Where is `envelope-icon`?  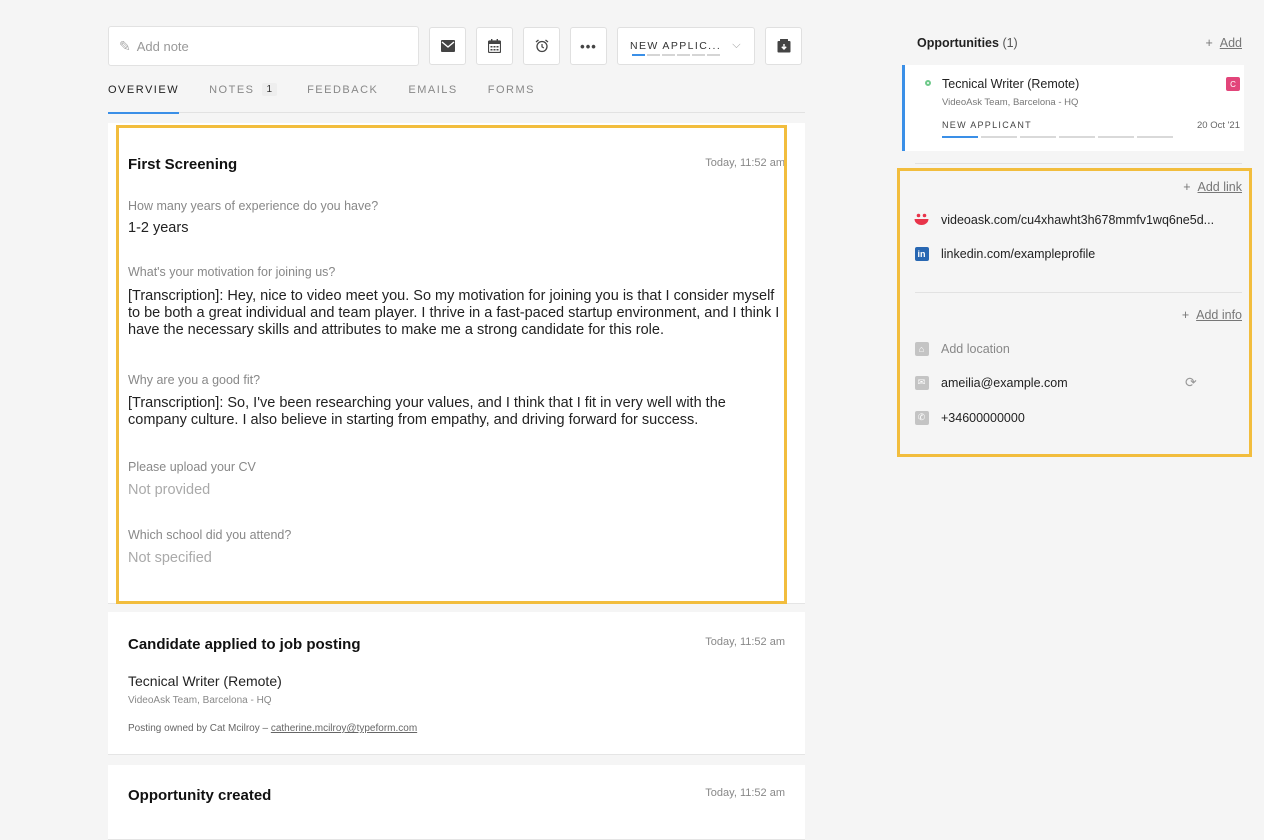
envelope-icon is located at coordinates (447, 46).